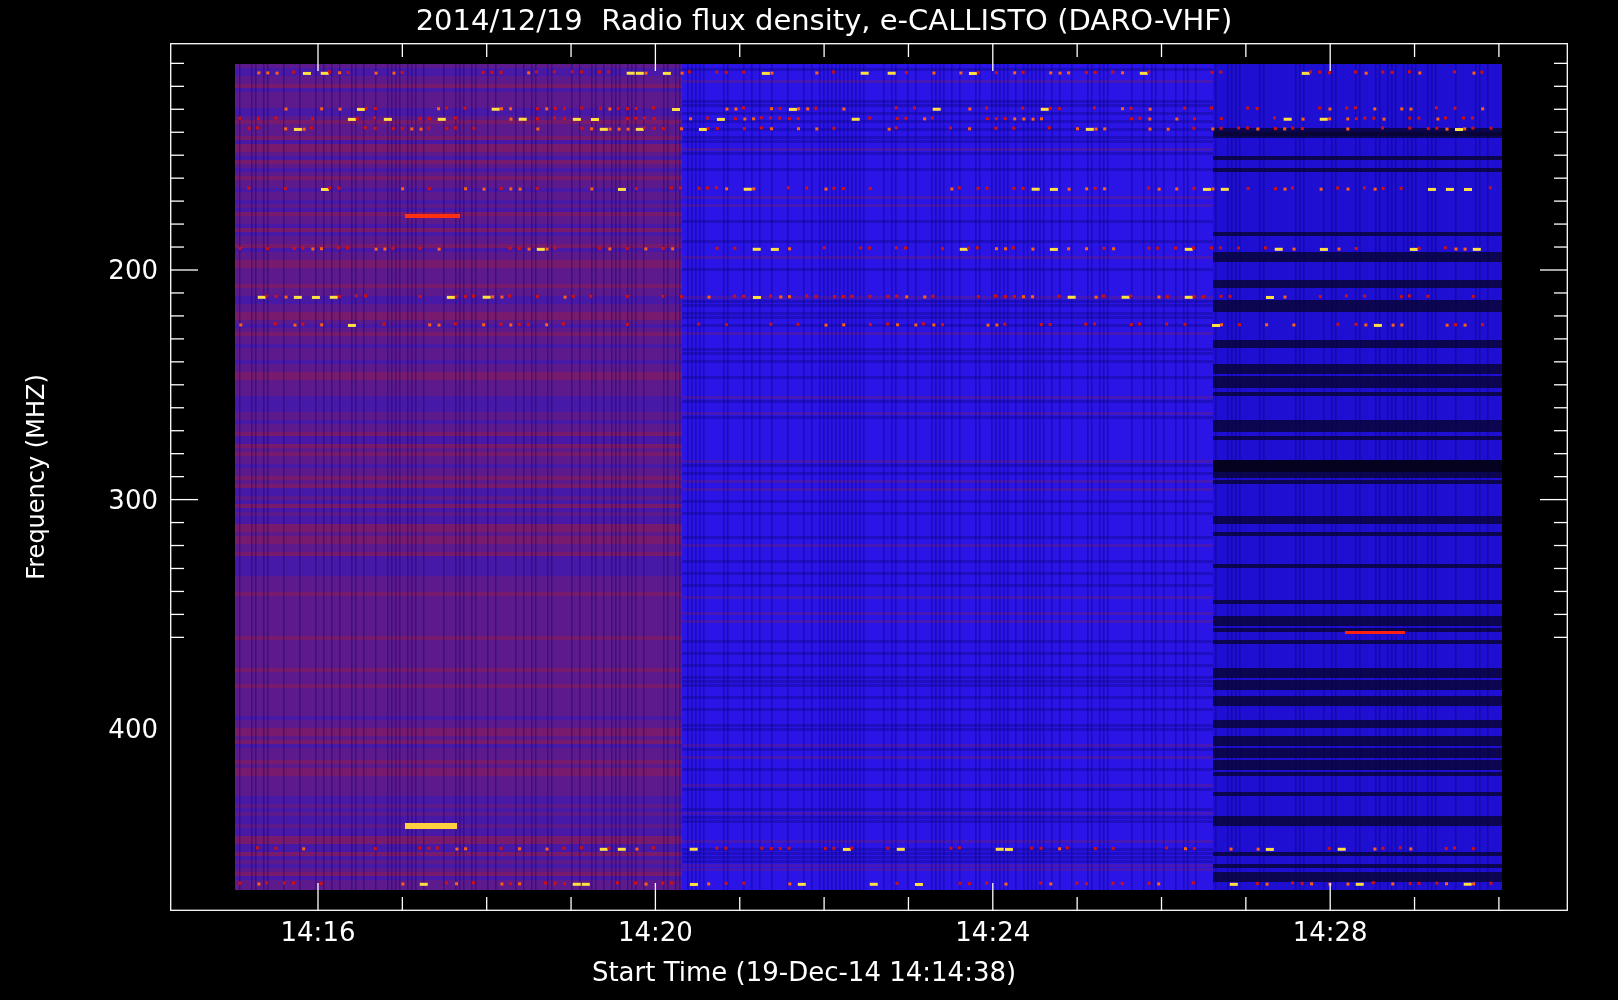 The height and width of the screenshot is (1000, 1618). What do you see at coordinates (993, 932) in the screenshot?
I see `x-tick-label: 14:24` at bounding box center [993, 932].